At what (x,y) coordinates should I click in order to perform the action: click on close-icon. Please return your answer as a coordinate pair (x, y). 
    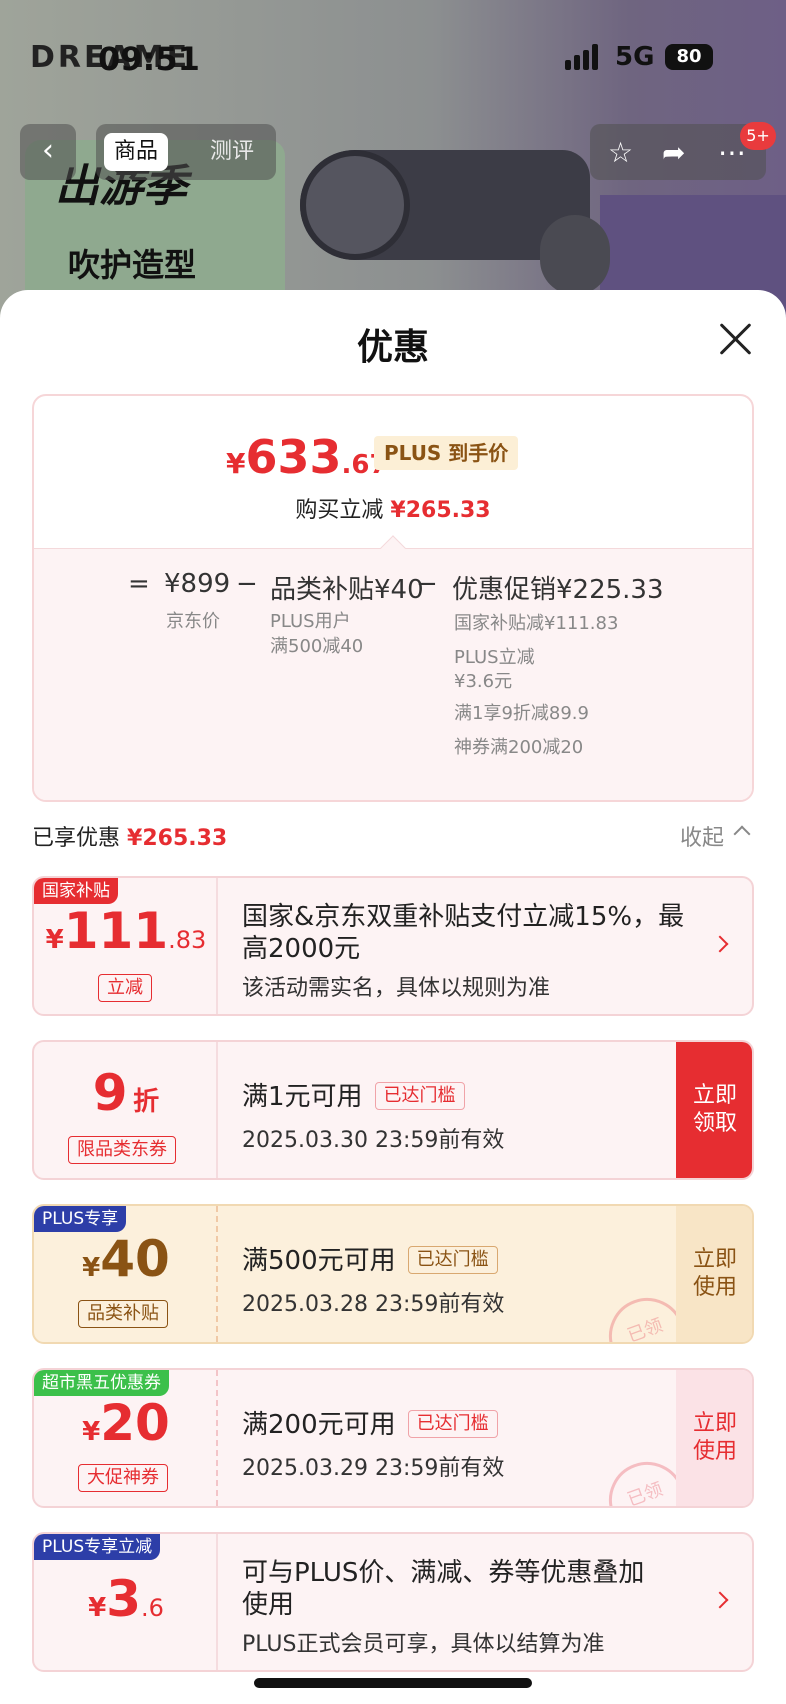
    Looking at the image, I should click on (735, 339).